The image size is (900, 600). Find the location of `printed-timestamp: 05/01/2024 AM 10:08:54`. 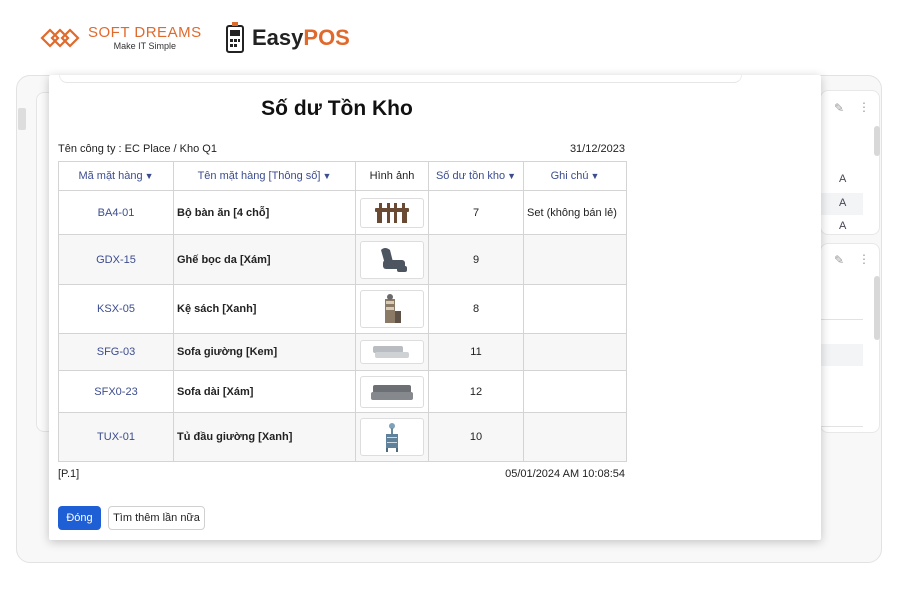

printed-timestamp: 05/01/2024 AM 10:08:54 is located at coordinates (565, 474).